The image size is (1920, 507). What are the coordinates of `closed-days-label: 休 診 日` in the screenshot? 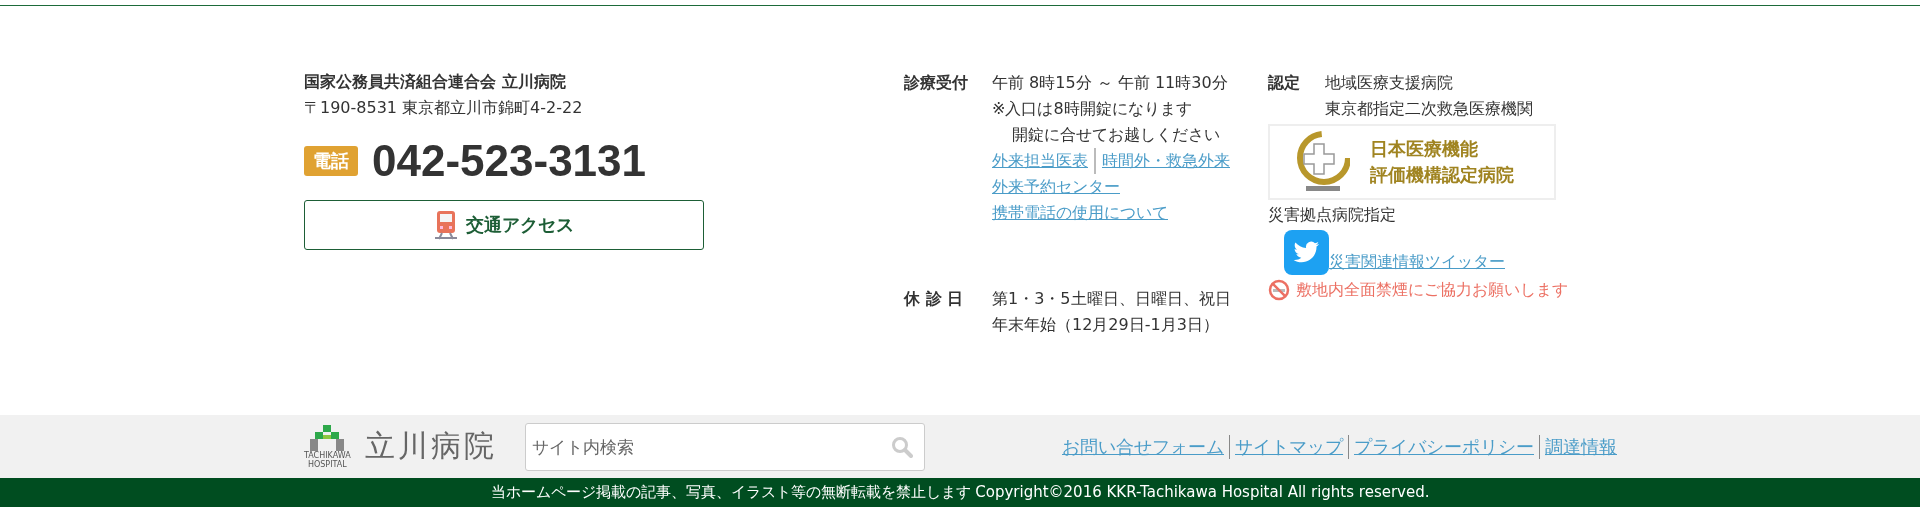 It's located at (934, 299).